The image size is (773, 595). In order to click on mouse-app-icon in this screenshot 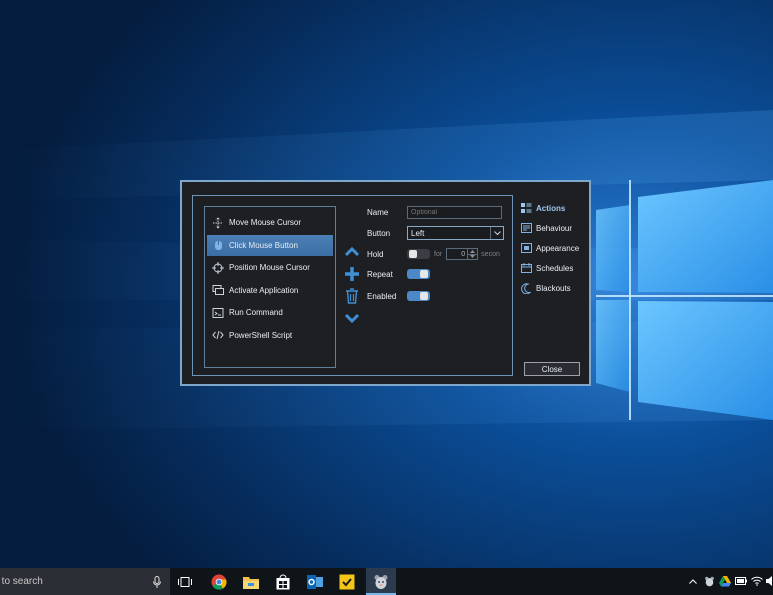, I will do `click(381, 582)`.